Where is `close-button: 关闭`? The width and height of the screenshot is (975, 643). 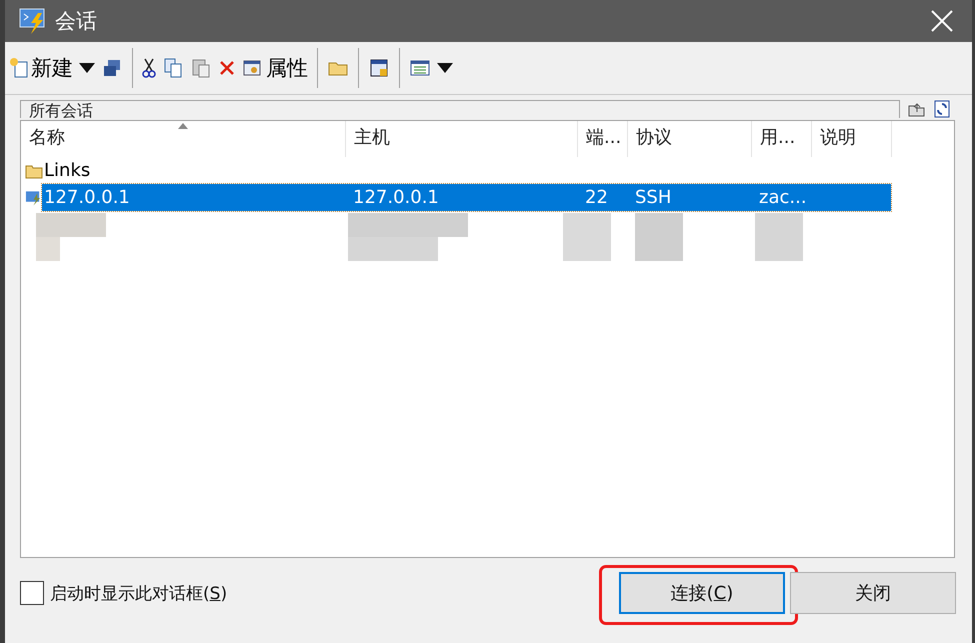 close-button: 关闭 is located at coordinates (873, 593).